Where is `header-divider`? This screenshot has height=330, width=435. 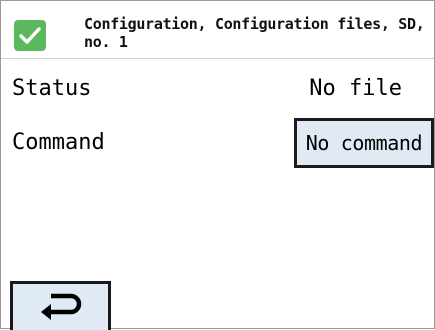 header-divider is located at coordinates (217, 58).